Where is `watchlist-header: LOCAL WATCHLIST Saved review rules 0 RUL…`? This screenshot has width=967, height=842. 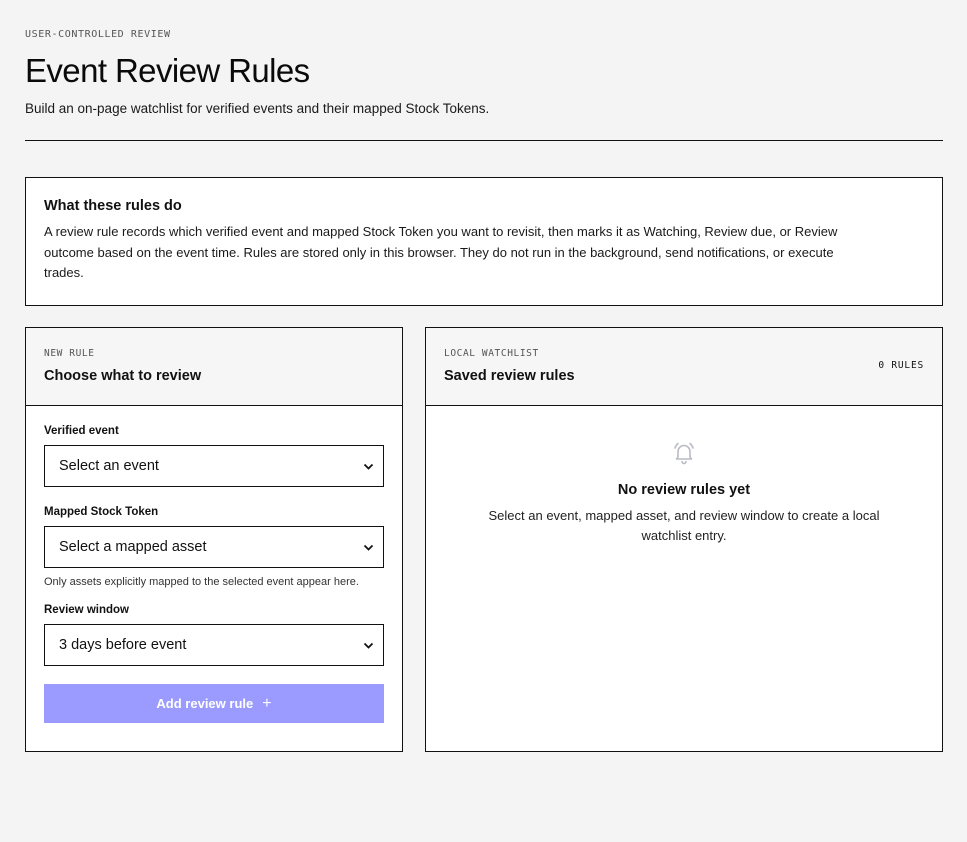
watchlist-header: LOCAL WATCHLIST Saved review rules 0 RUL… is located at coordinates (684, 367).